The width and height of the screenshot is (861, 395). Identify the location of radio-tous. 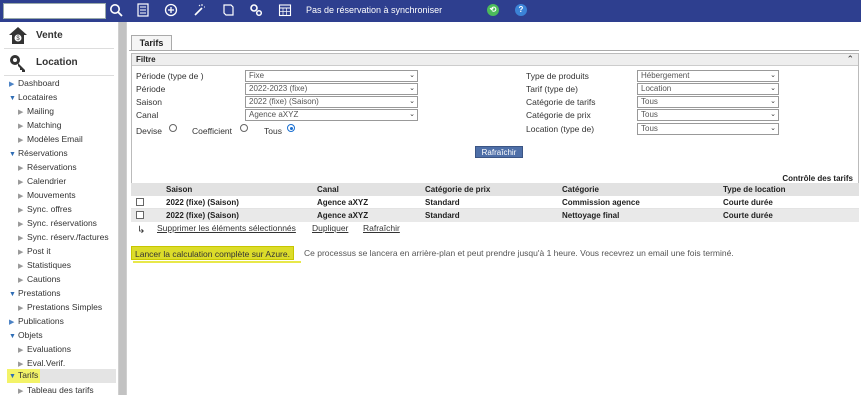
(291, 128).